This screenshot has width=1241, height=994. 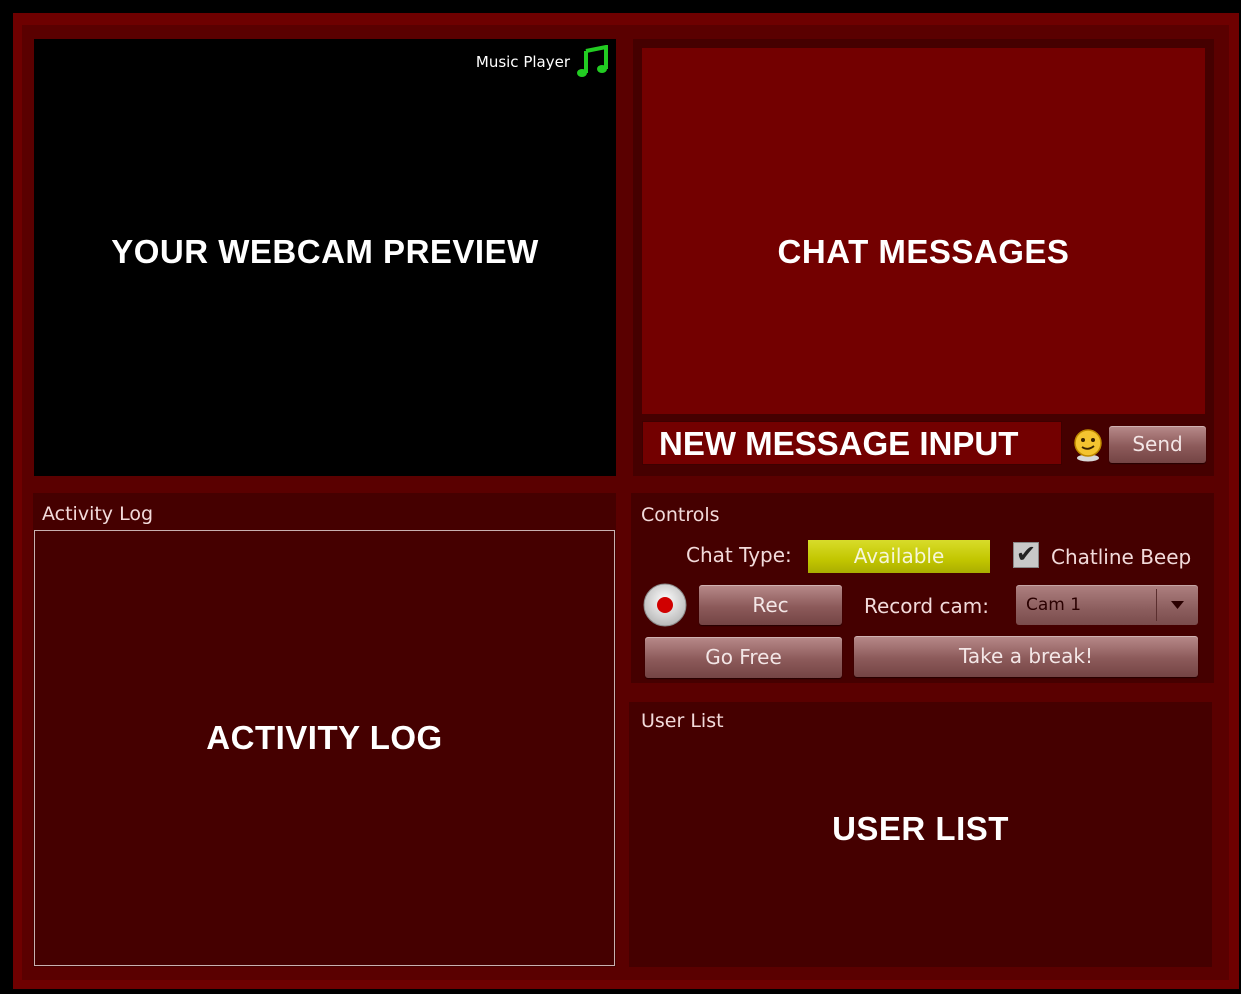 What do you see at coordinates (926, 606) in the screenshot?
I see `record-cam-label: Record cam:` at bounding box center [926, 606].